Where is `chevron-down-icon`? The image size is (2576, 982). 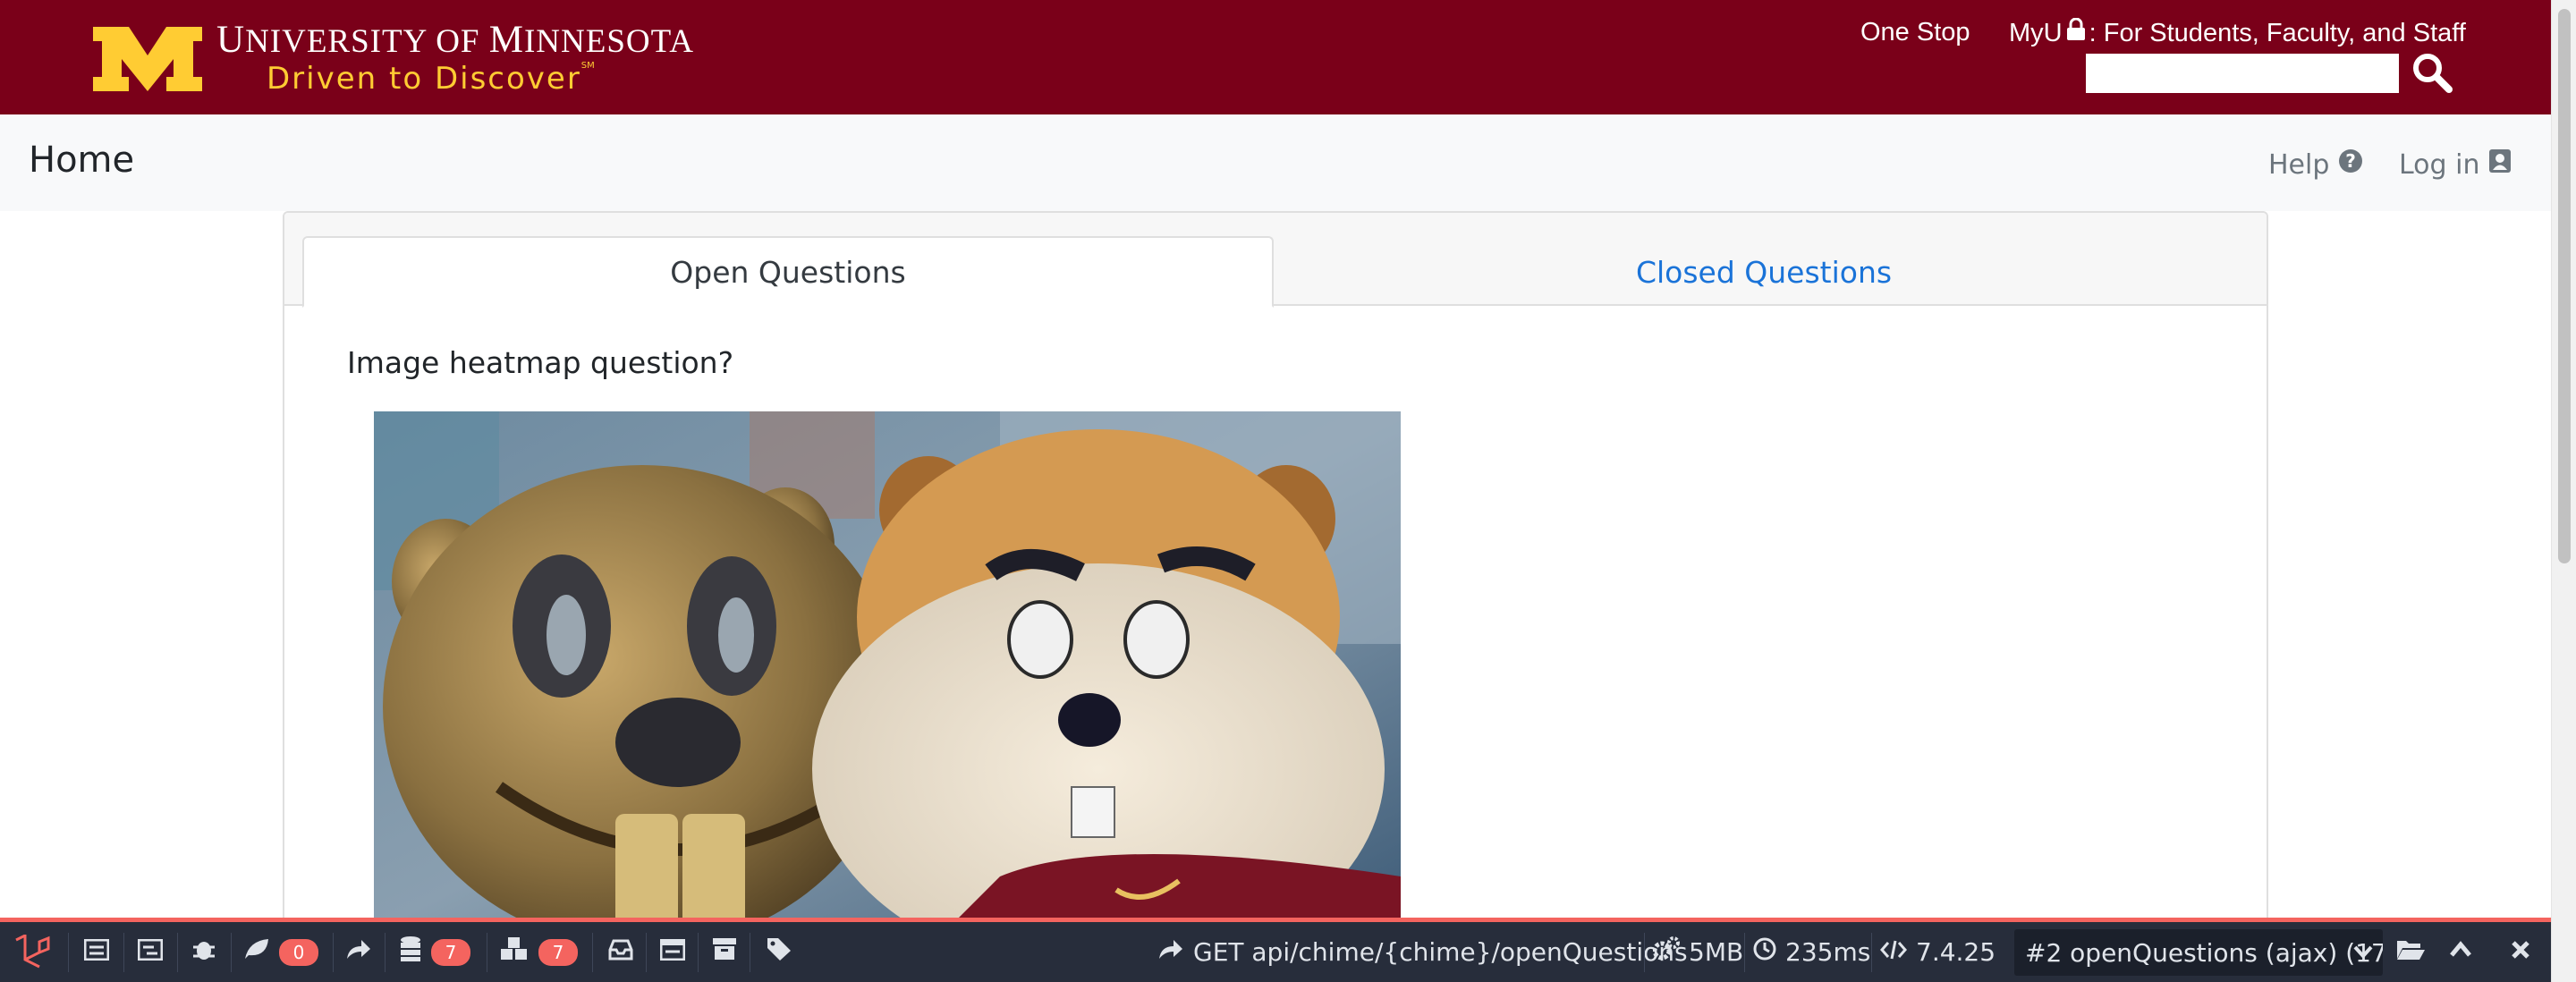 chevron-down-icon is located at coordinates (2363, 955).